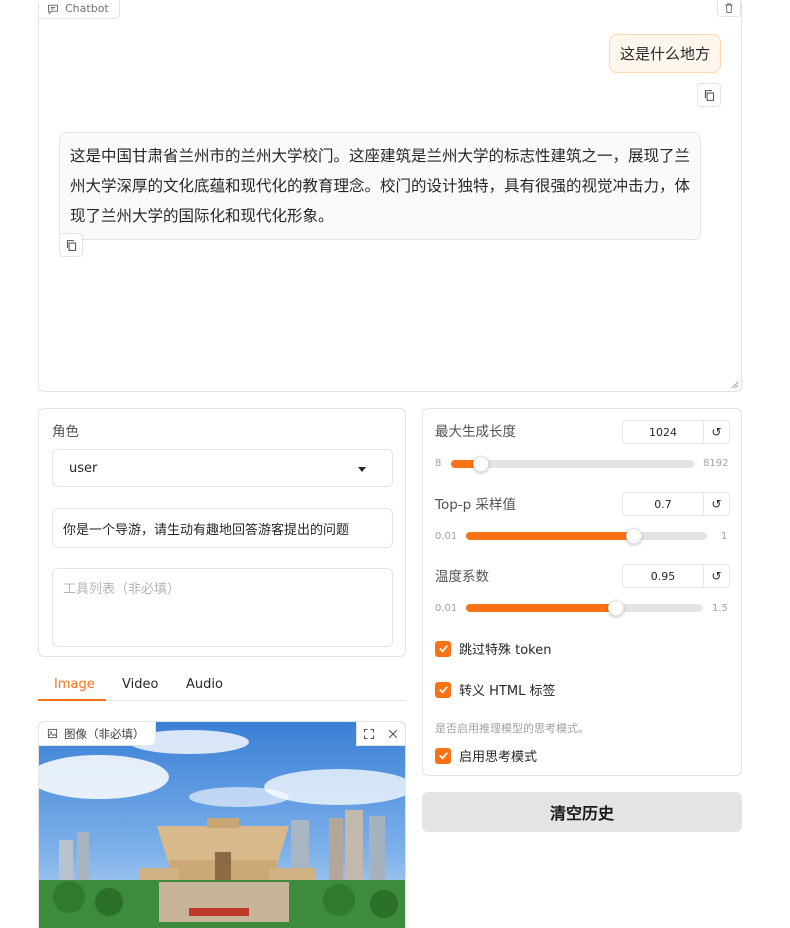 The image size is (790, 928). What do you see at coordinates (716, 576) in the screenshot?
I see `temperature-reset-button: ↺` at bounding box center [716, 576].